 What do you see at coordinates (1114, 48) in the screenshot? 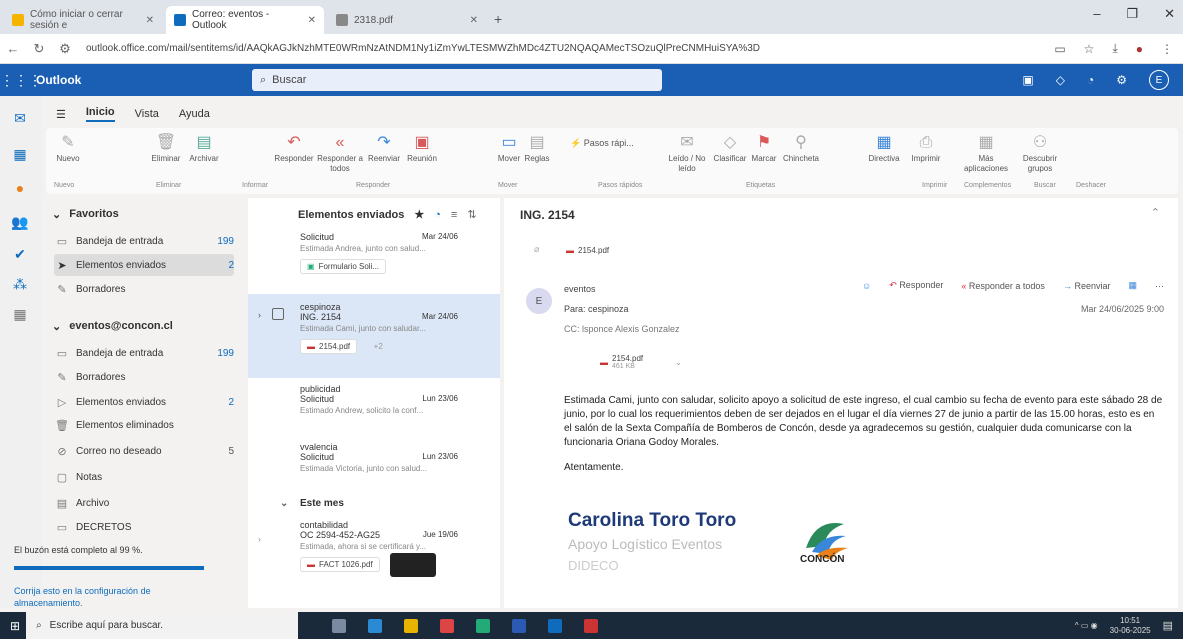
I see `download-icon: ⤓` at bounding box center [1114, 48].